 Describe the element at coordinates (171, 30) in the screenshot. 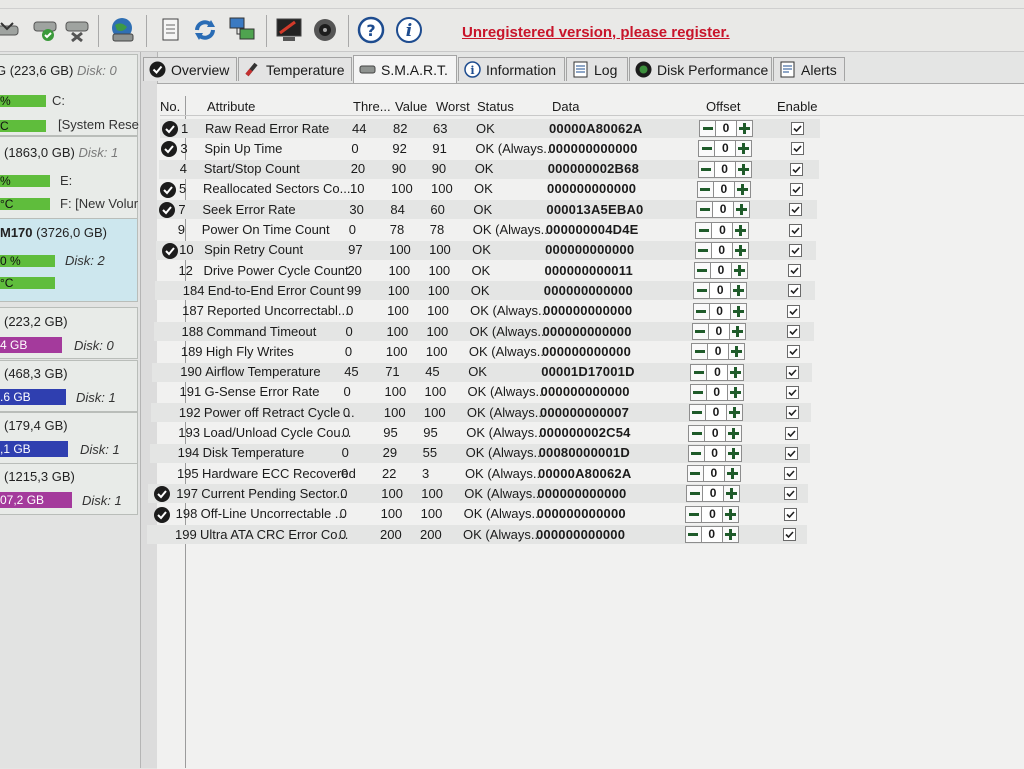

I see `document-icon` at that location.